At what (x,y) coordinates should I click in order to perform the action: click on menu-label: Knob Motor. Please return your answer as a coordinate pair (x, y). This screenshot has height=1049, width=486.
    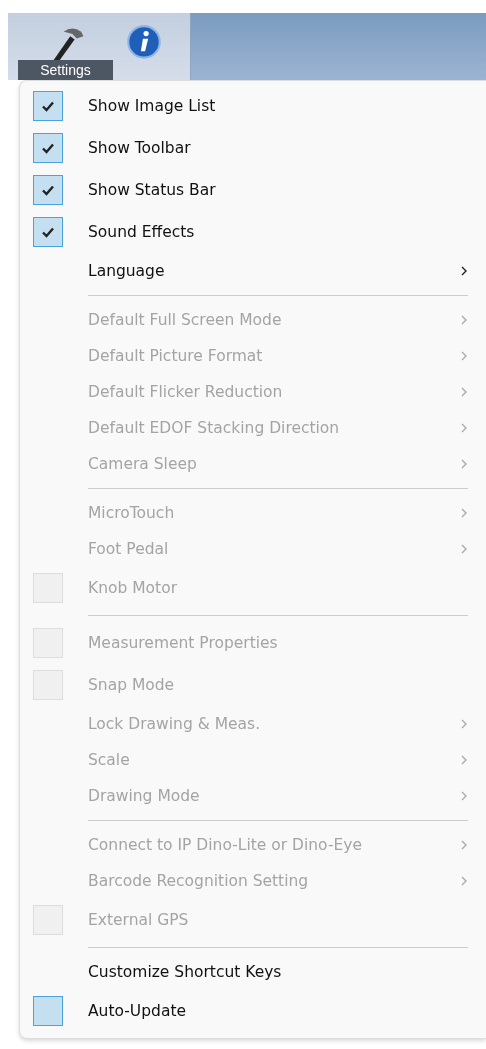
    Looking at the image, I should click on (133, 588).